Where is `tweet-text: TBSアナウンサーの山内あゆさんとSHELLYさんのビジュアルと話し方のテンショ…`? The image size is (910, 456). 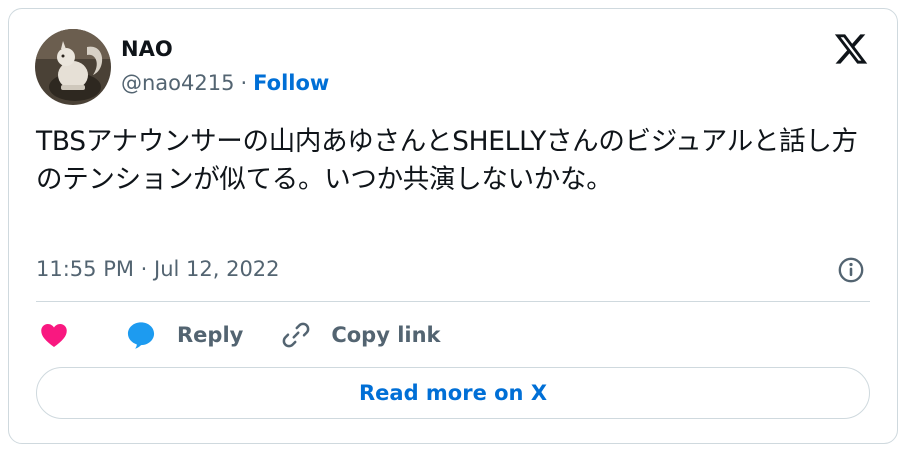
tweet-text: TBSアナウンサーの山内あゆさんとSHELLYさんのビジュアルと話し方のテンショ… is located at coordinates (447, 160).